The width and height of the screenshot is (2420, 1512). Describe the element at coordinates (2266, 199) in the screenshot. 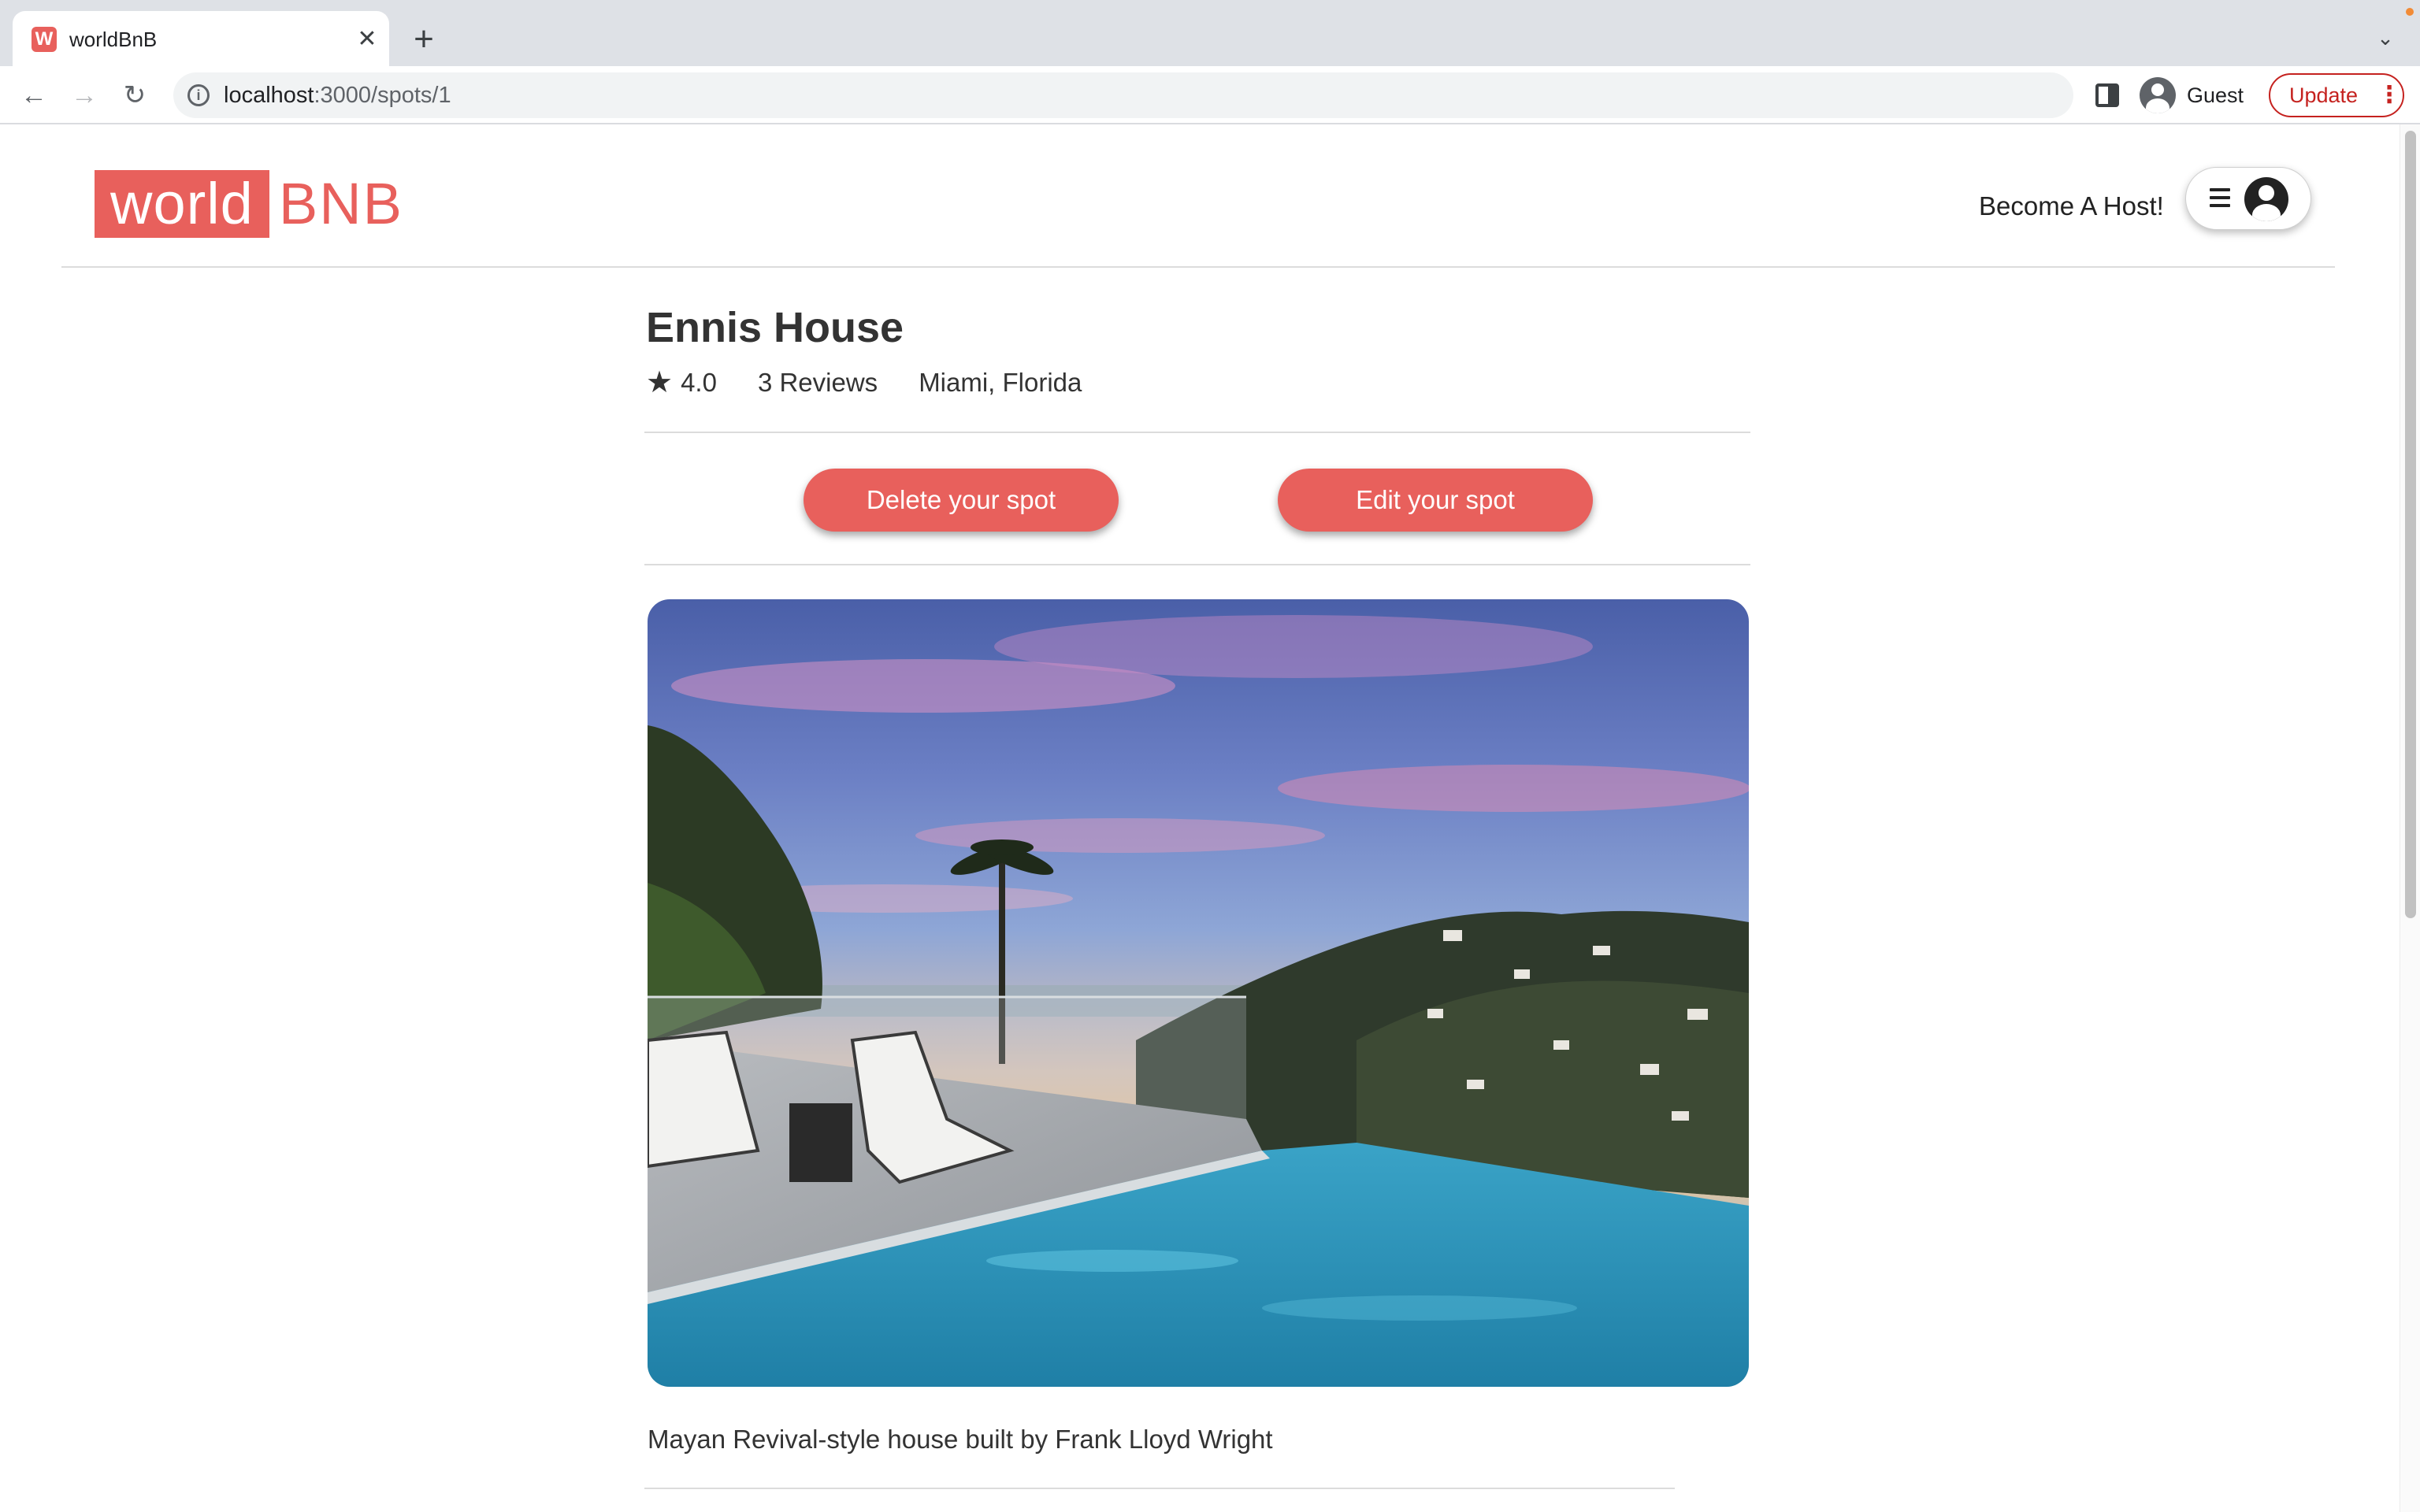

I see `user-circle-icon` at that location.